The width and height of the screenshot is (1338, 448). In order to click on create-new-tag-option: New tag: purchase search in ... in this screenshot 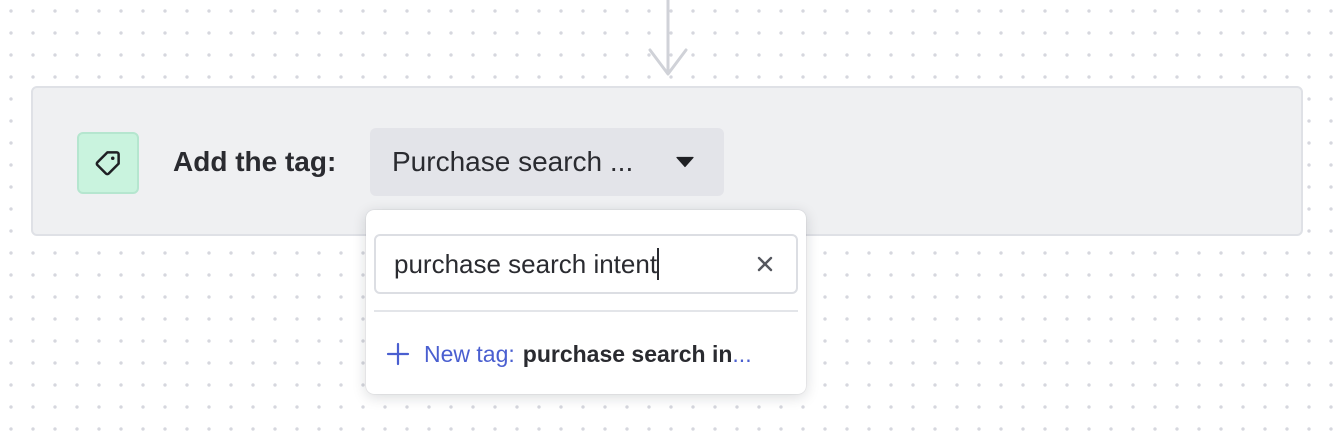, I will do `click(586, 354)`.